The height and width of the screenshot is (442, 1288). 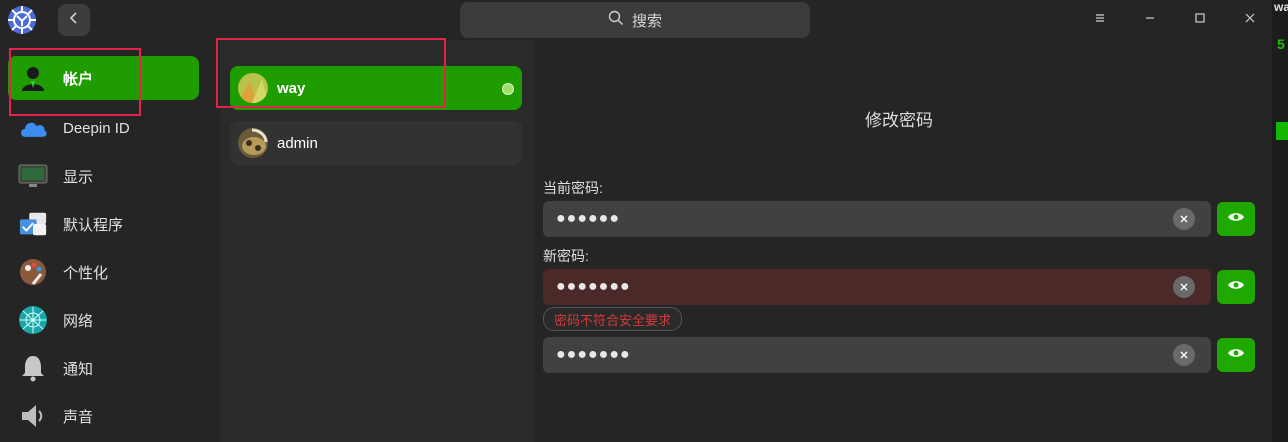 What do you see at coordinates (93, 225) in the screenshot?
I see `sidebar-item-label: 默认程序` at bounding box center [93, 225].